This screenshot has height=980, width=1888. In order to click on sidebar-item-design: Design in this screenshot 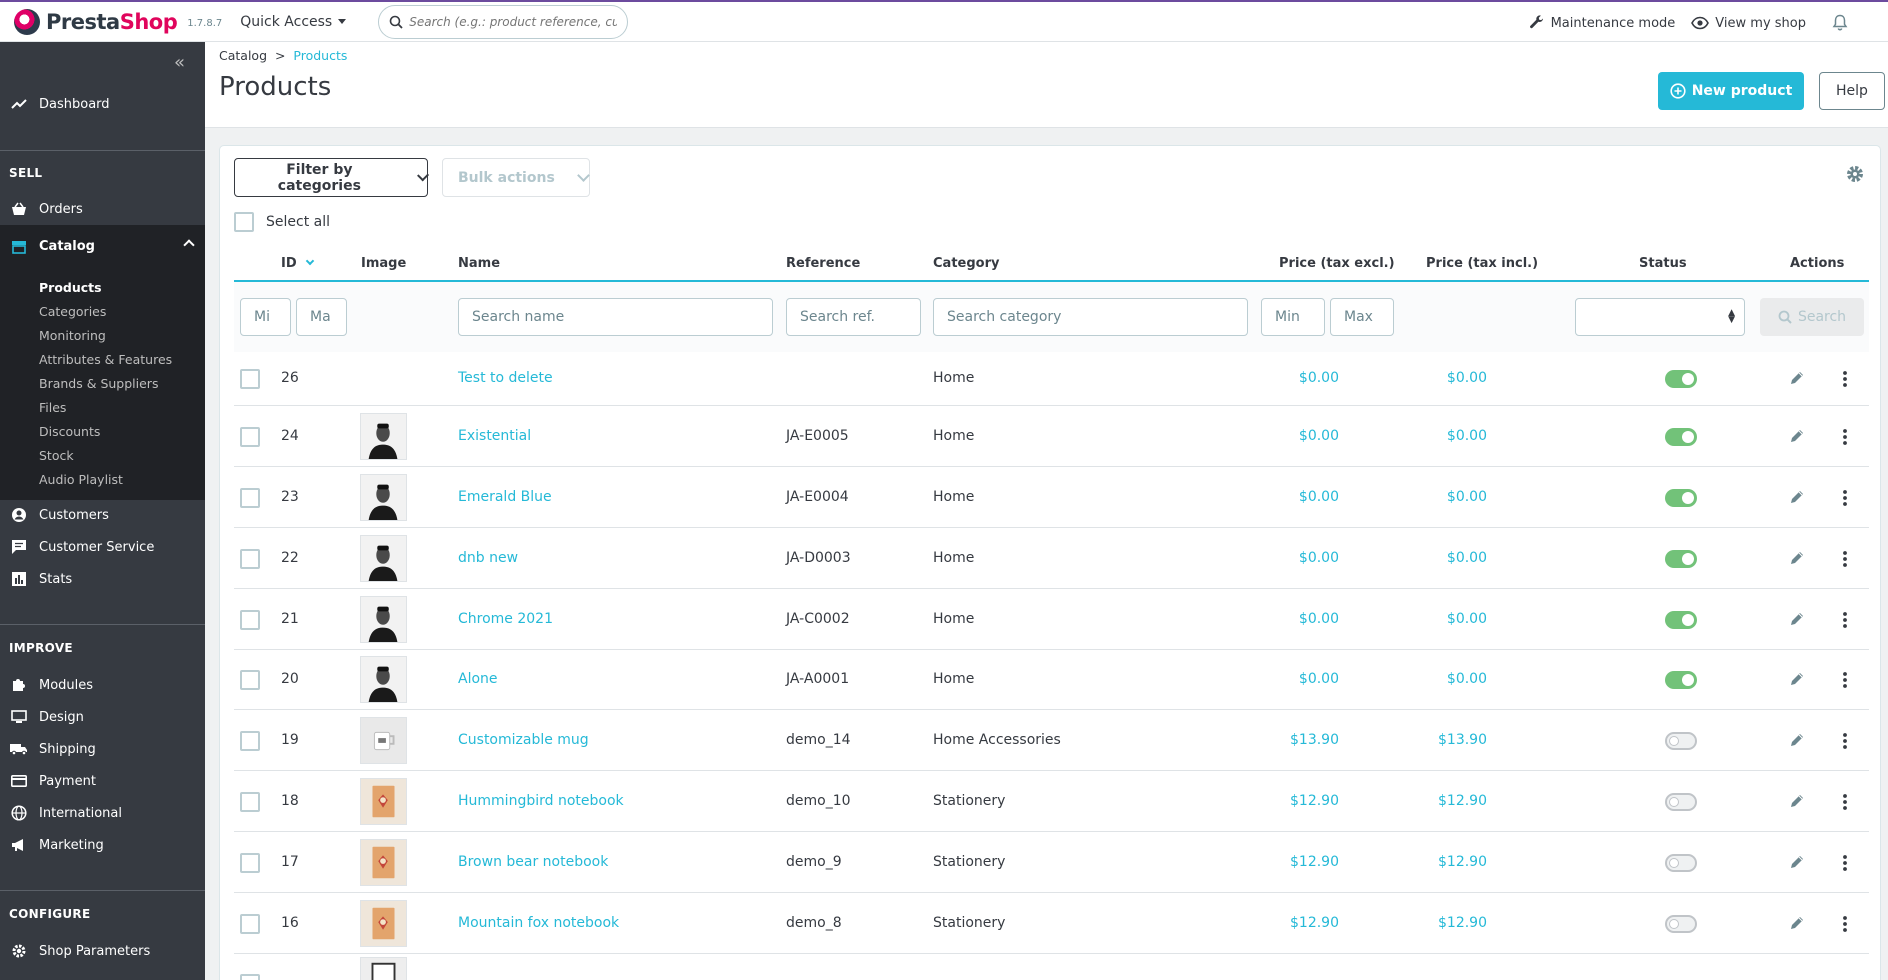, I will do `click(102, 717)`.